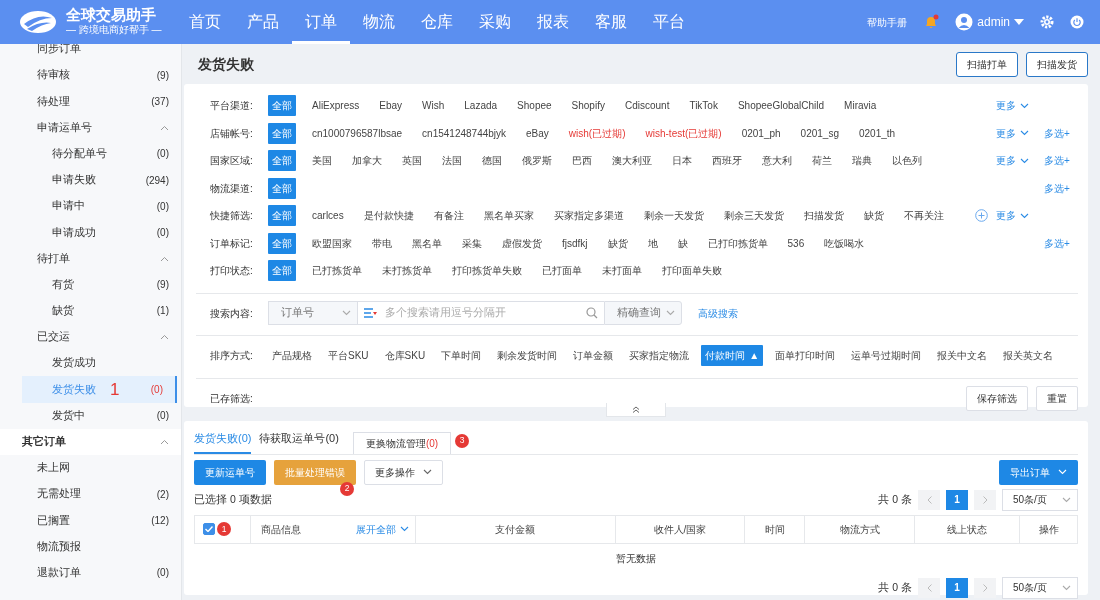  What do you see at coordinates (481, 106) in the screenshot?
I see `filter-option: Lazada` at bounding box center [481, 106].